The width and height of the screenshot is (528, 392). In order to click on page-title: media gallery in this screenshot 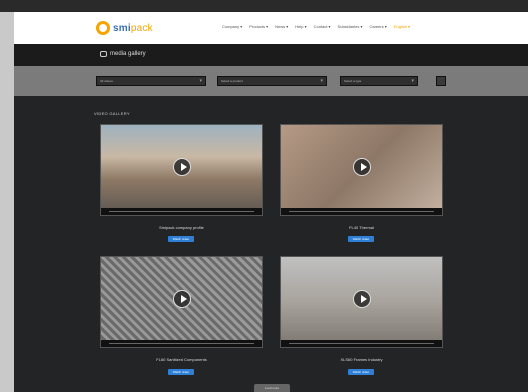, I will do `click(123, 54)`.